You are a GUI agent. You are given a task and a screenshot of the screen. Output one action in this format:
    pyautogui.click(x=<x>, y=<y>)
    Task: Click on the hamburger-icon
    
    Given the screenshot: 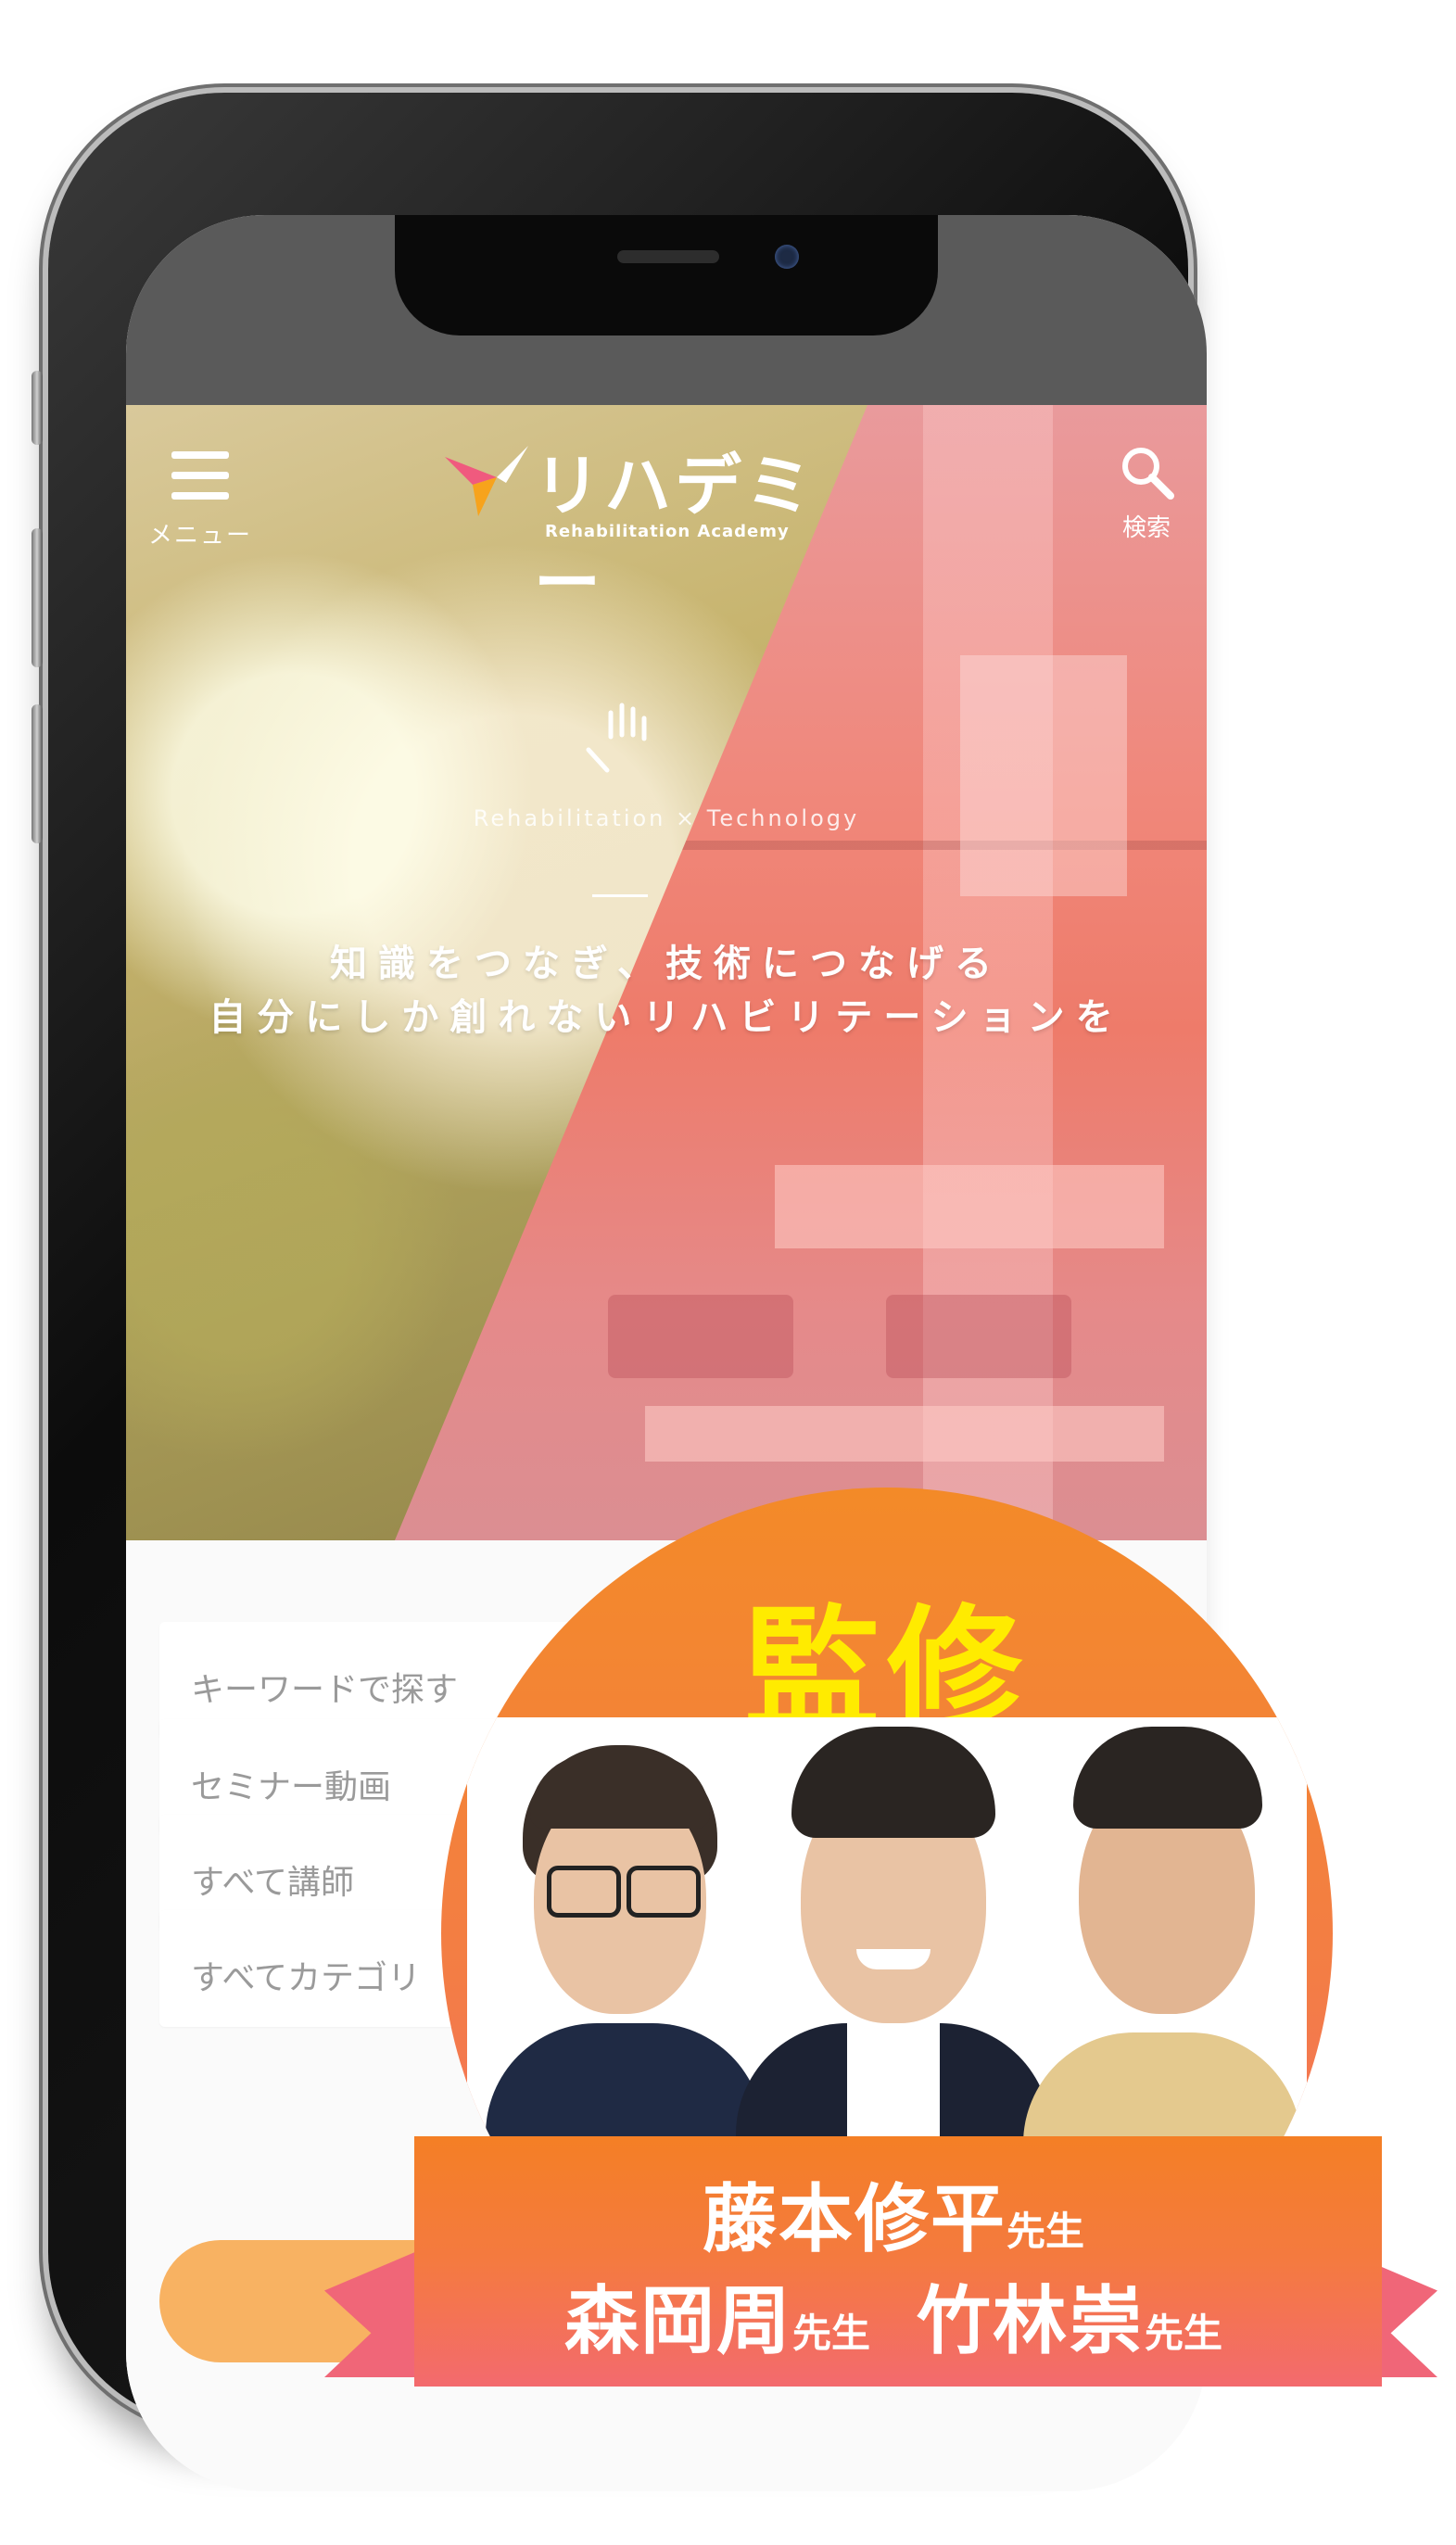 What is the action you would take?
    pyautogui.click(x=200, y=475)
    